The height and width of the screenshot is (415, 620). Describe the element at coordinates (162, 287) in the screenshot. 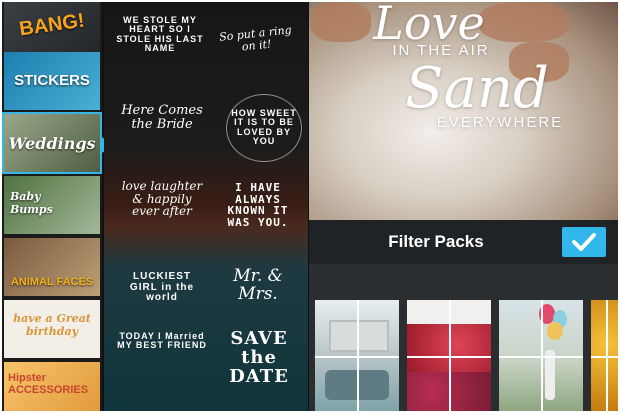

I see `overlay-item: LUCKIEST GIRL in the world` at that location.